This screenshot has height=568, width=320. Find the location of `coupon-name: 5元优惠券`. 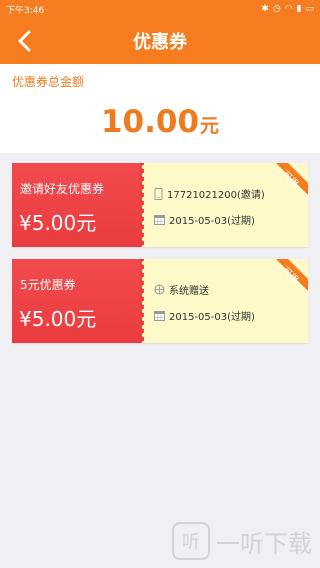

coupon-name: 5元优惠券 is located at coordinates (48, 285).